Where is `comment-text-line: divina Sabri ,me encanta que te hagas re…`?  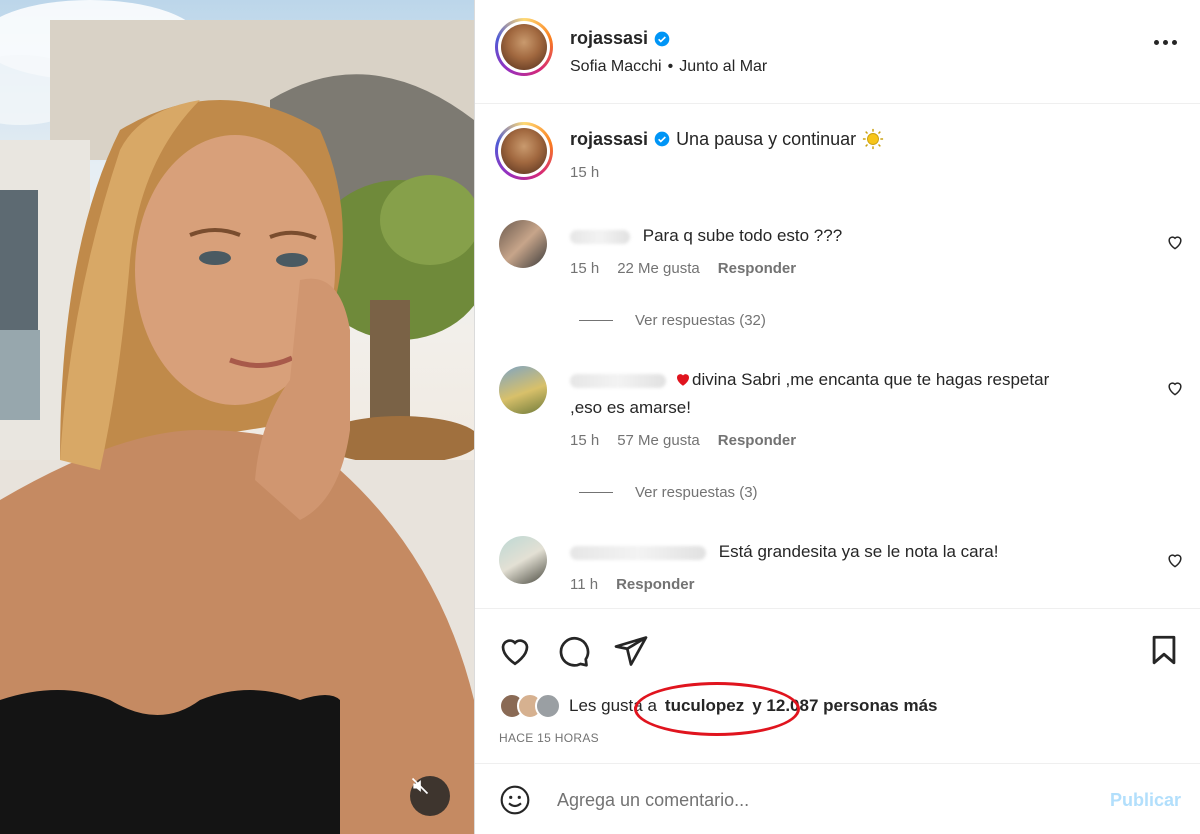
comment-text-line: divina Sabri ,me encanta que te hagas re… is located at coordinates (809, 380).